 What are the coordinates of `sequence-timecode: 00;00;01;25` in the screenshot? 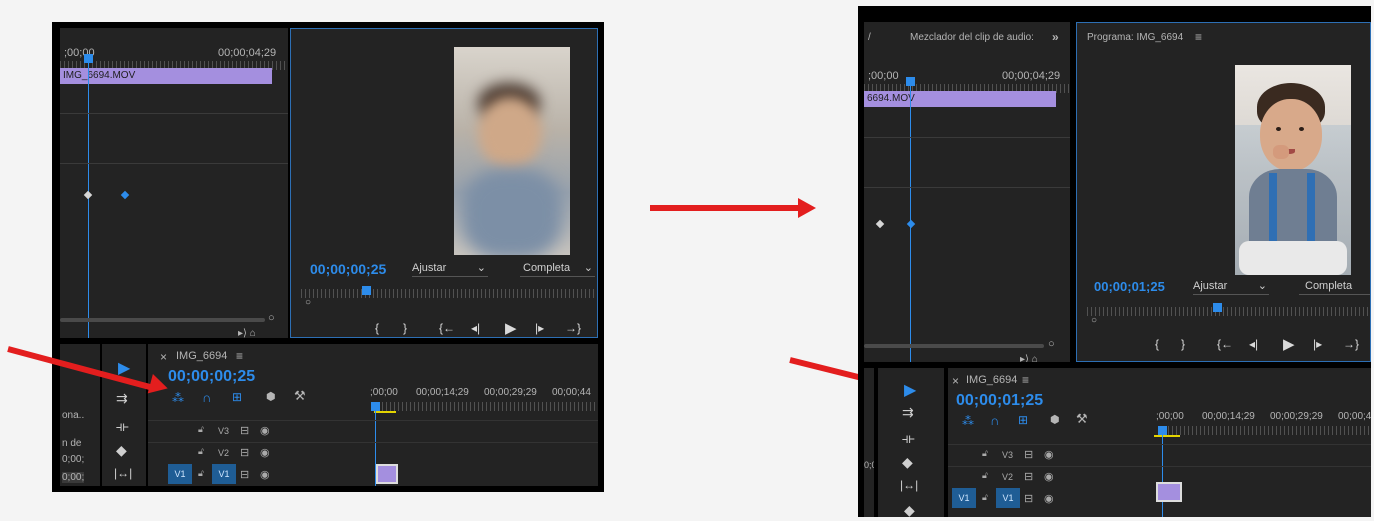 It's located at (999, 401).